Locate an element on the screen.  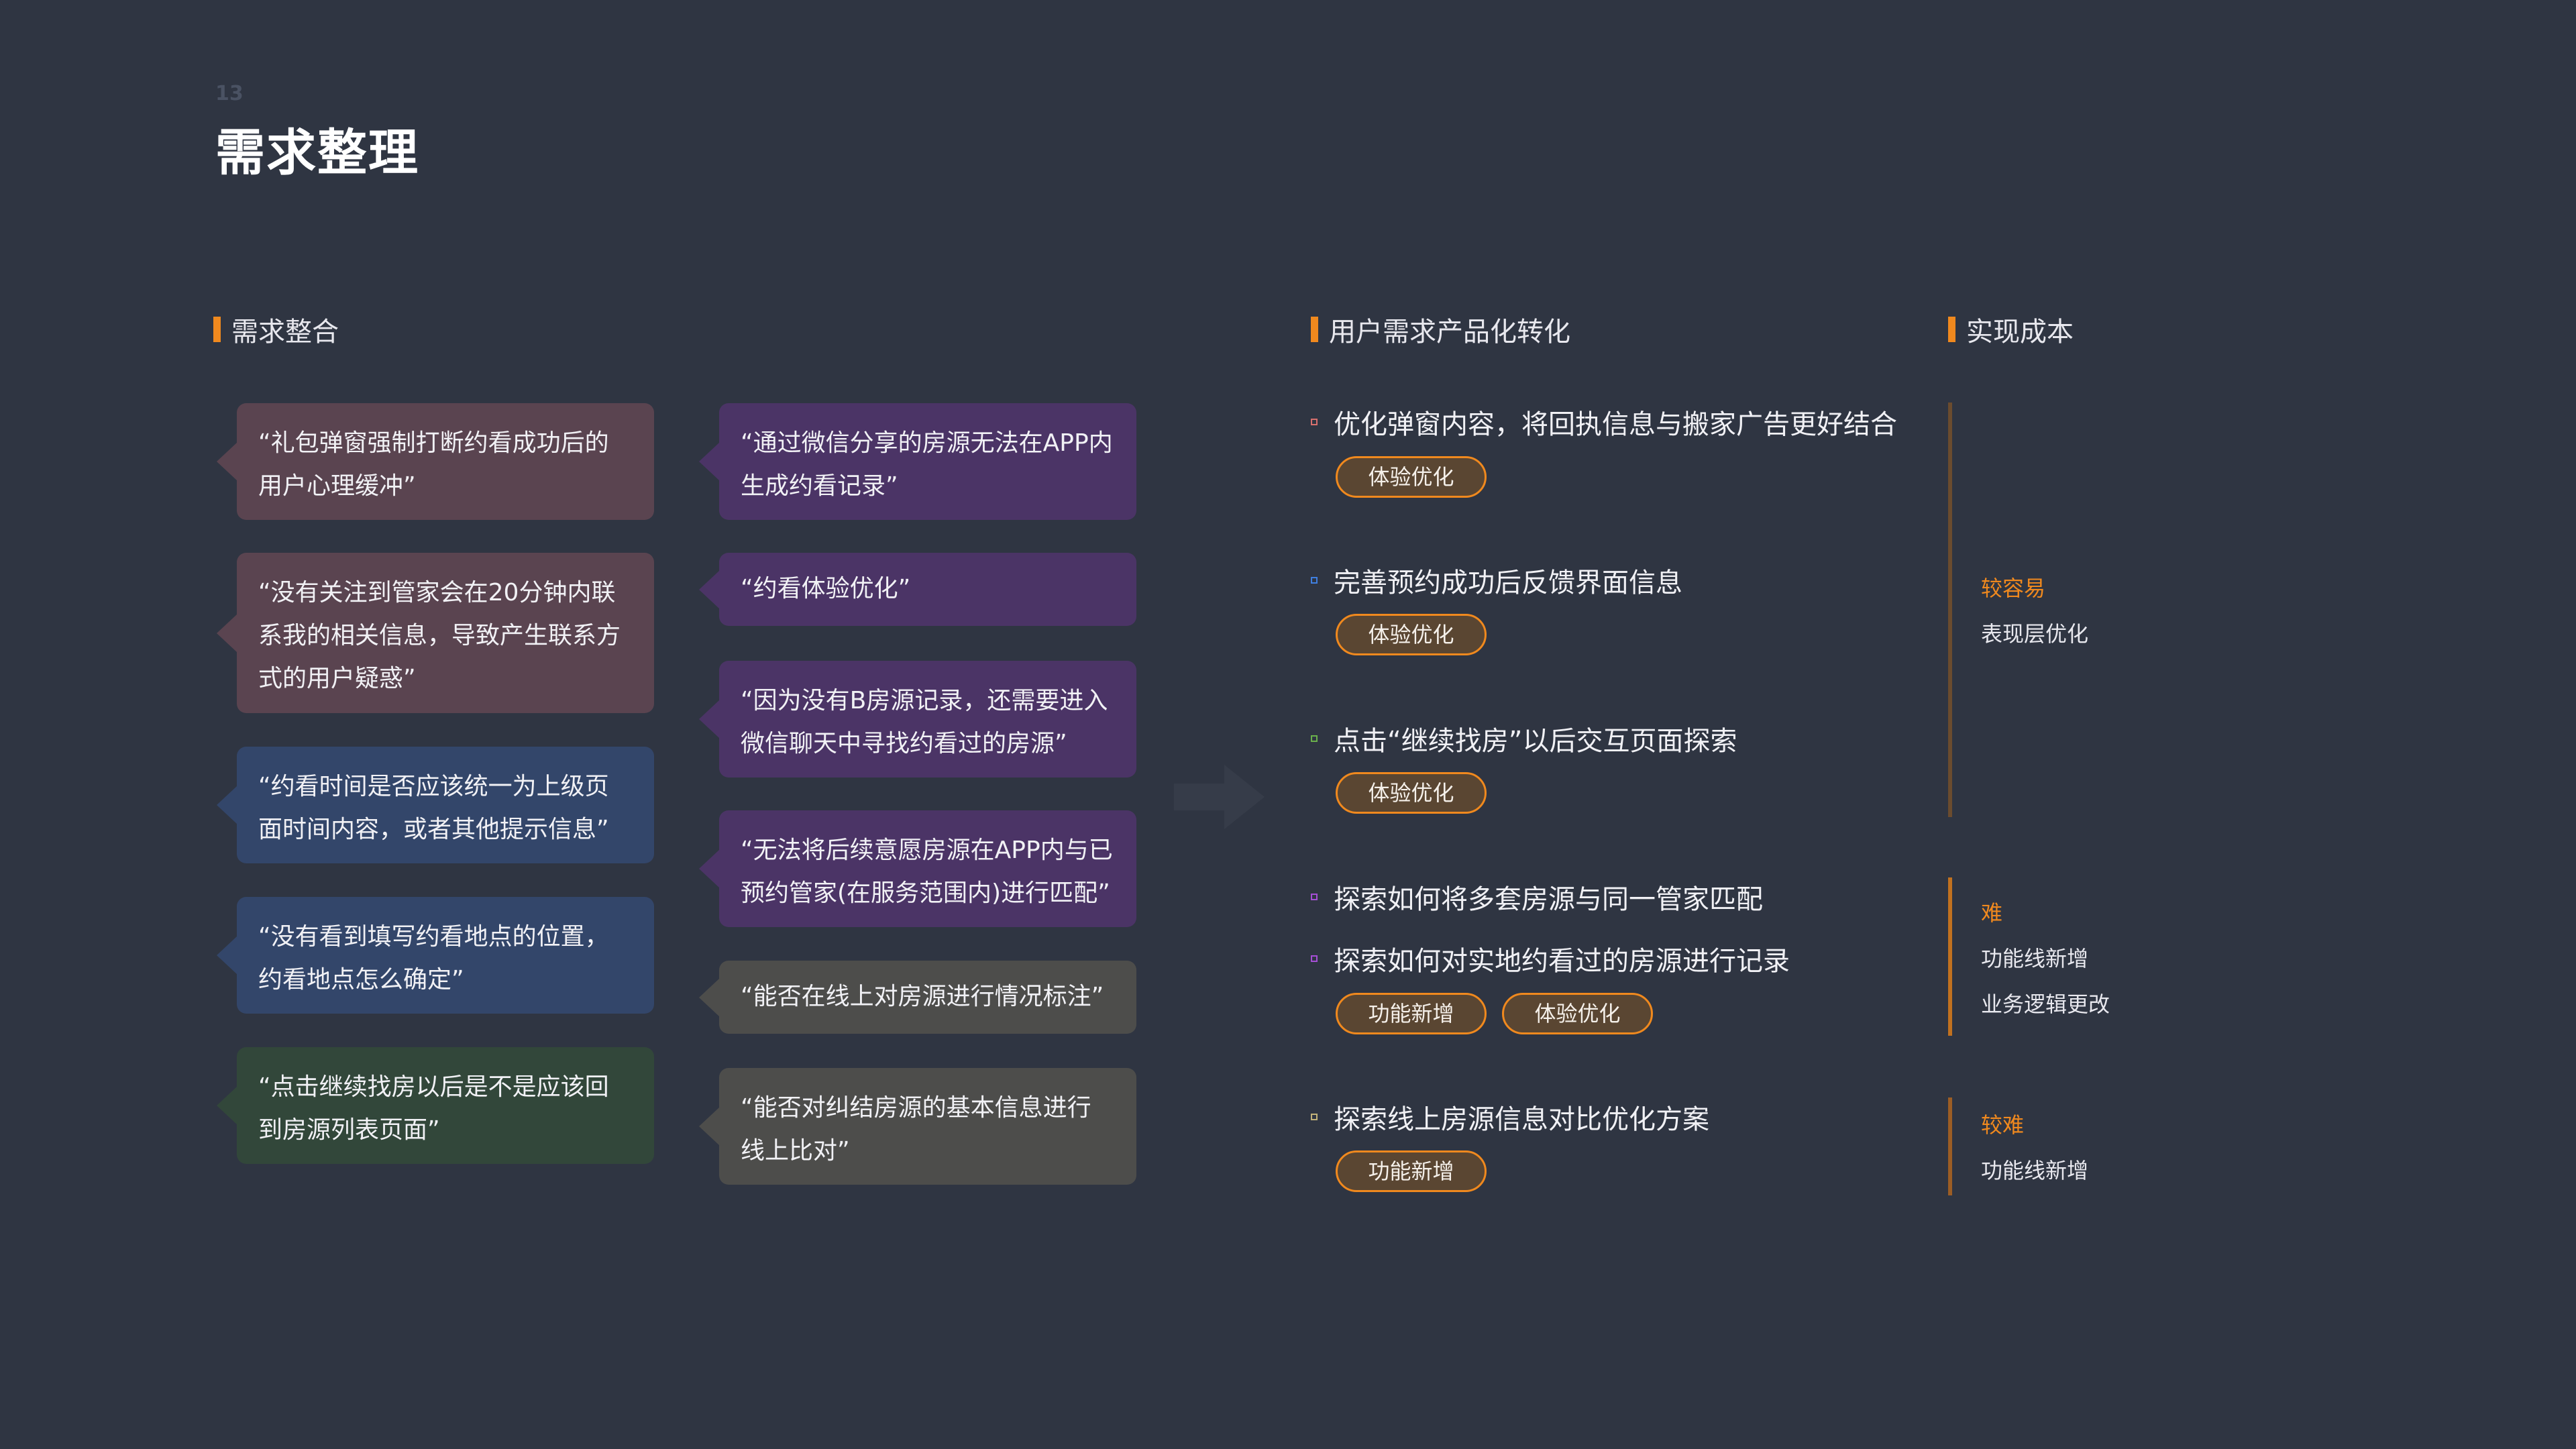
conversion-item-text: 探索如何将多套房源与同一管家匹配 is located at coordinates (1548, 899).